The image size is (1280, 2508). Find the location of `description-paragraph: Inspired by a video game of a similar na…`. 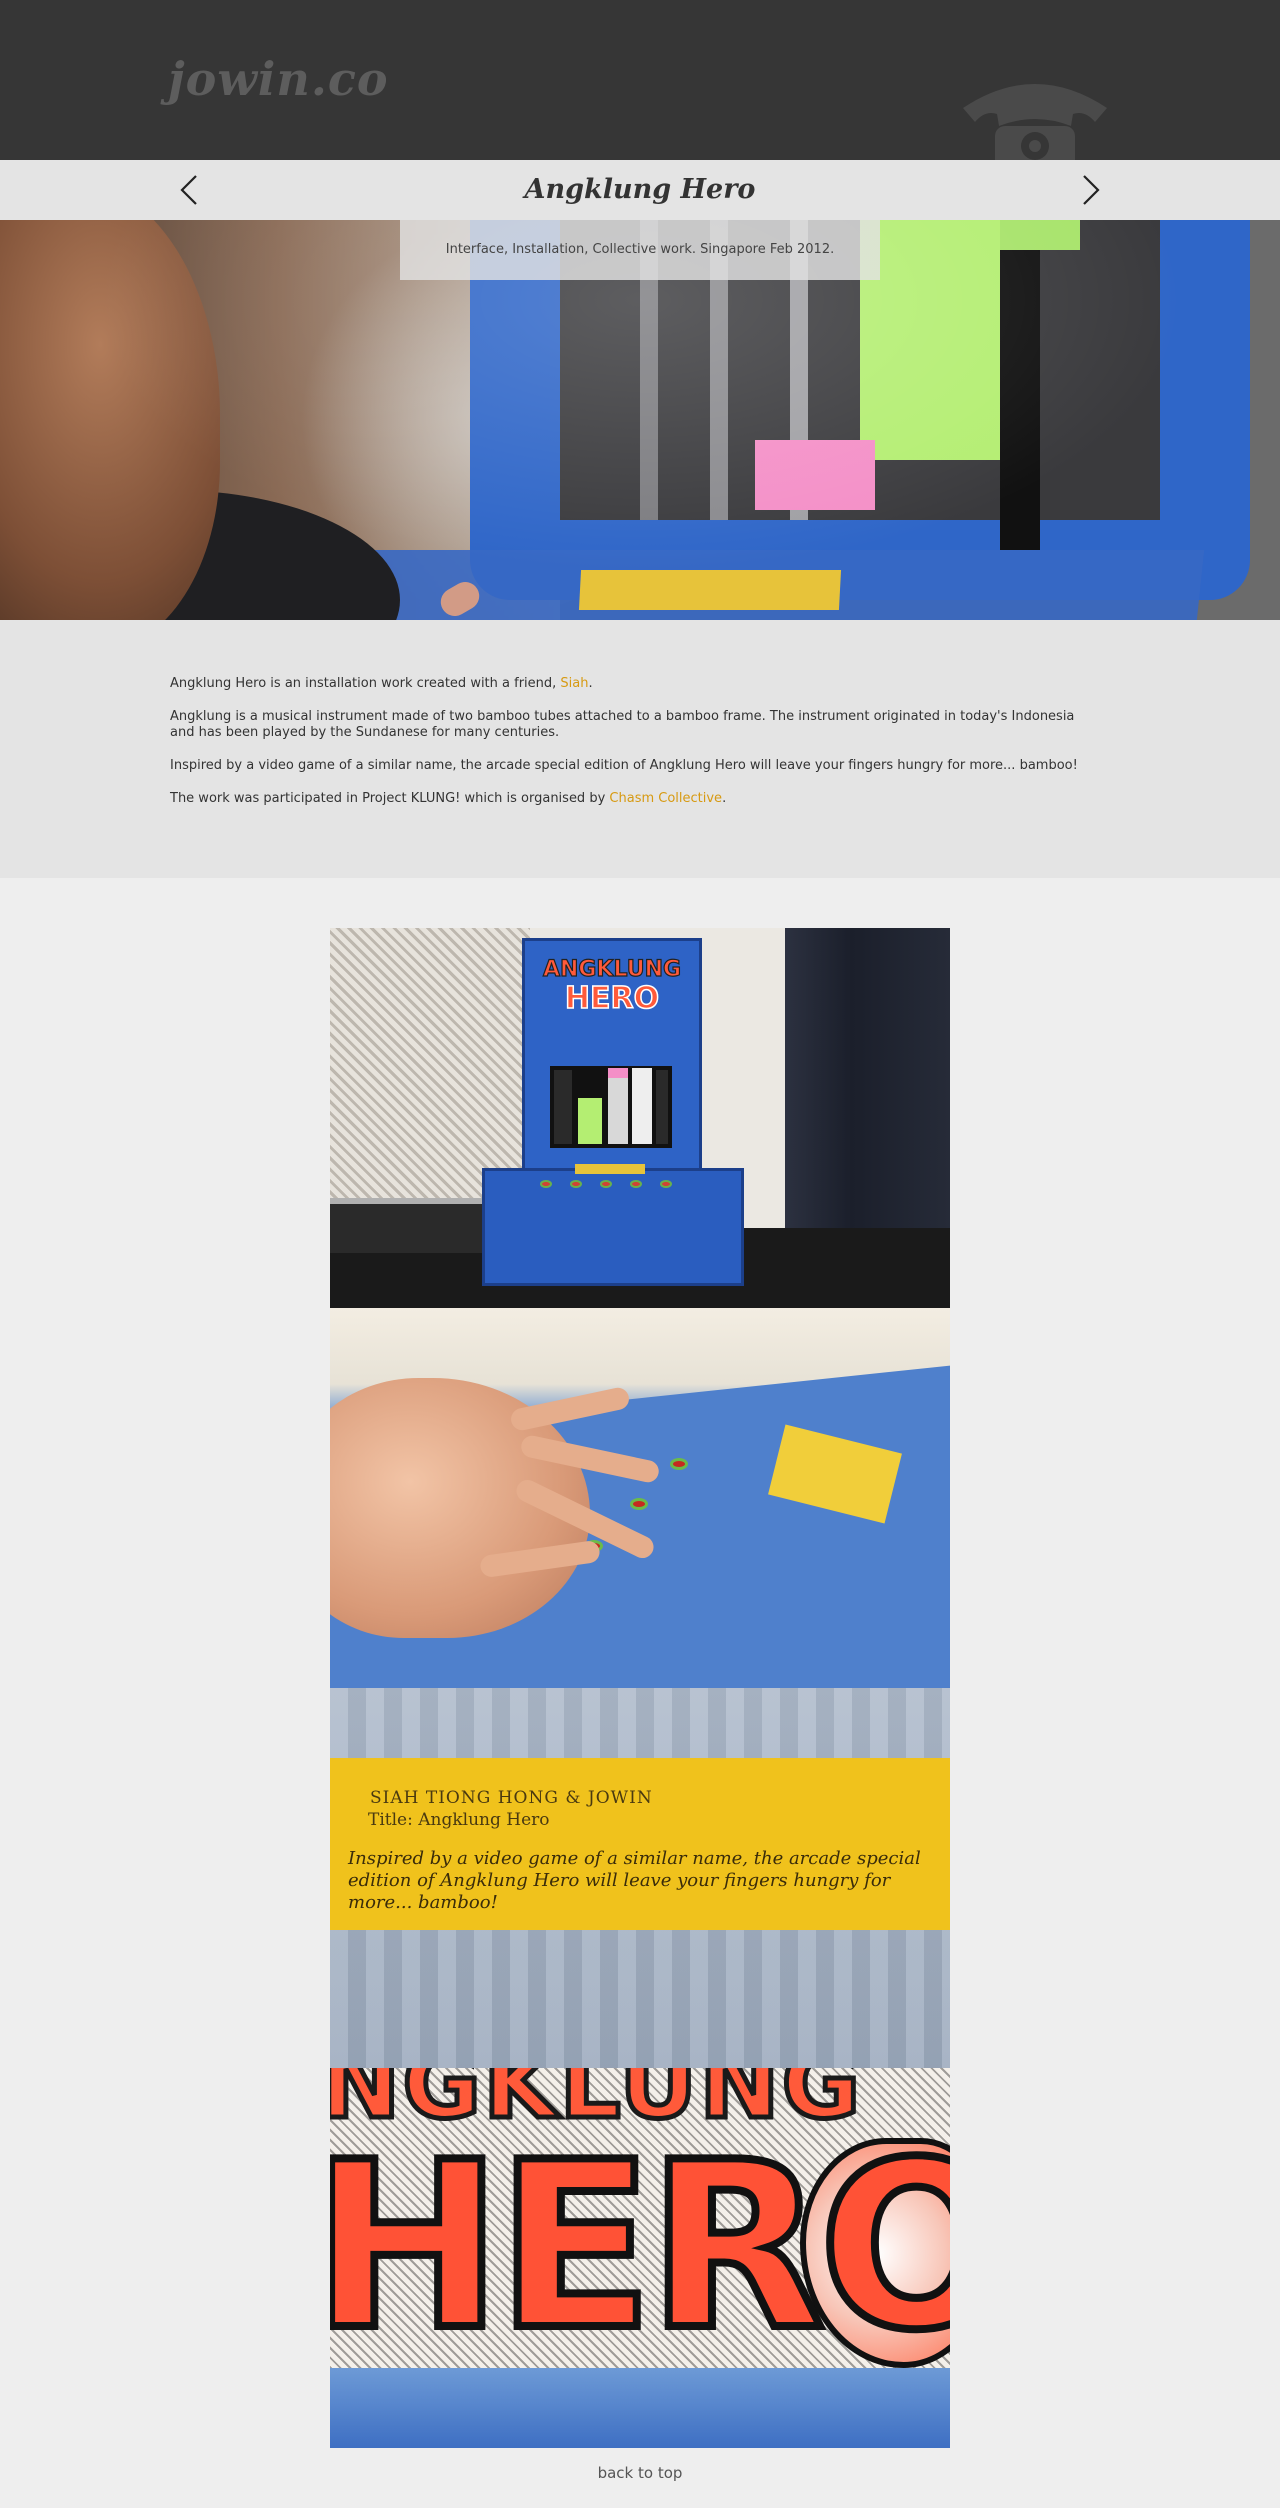

description-paragraph: Inspired by a video game of a similar na… is located at coordinates (624, 765).